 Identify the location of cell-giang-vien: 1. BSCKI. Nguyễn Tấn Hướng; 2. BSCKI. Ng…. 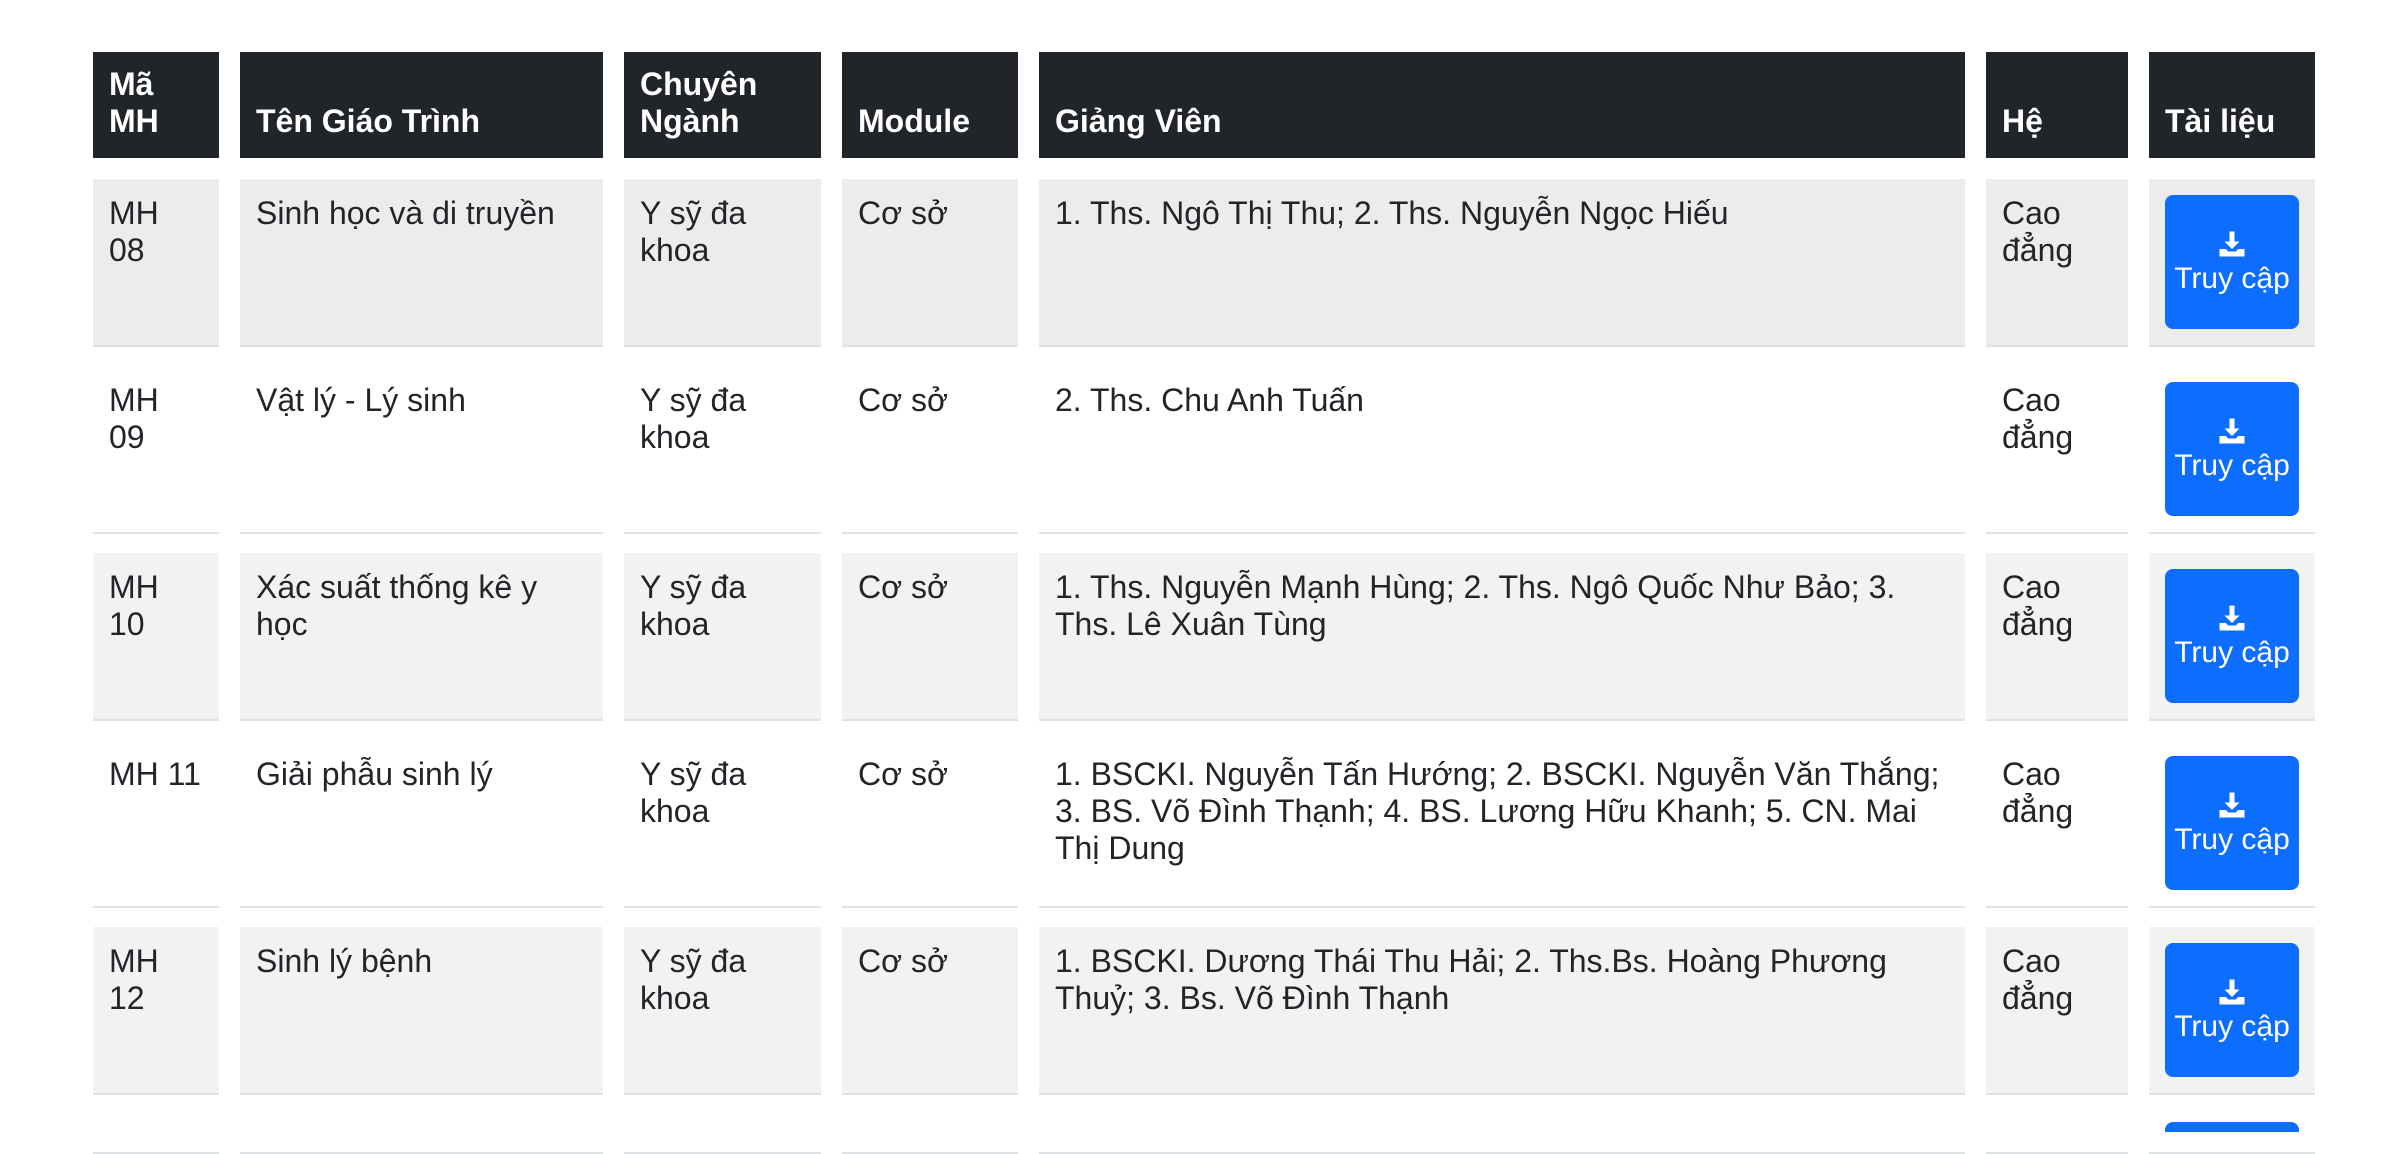
(1502, 824).